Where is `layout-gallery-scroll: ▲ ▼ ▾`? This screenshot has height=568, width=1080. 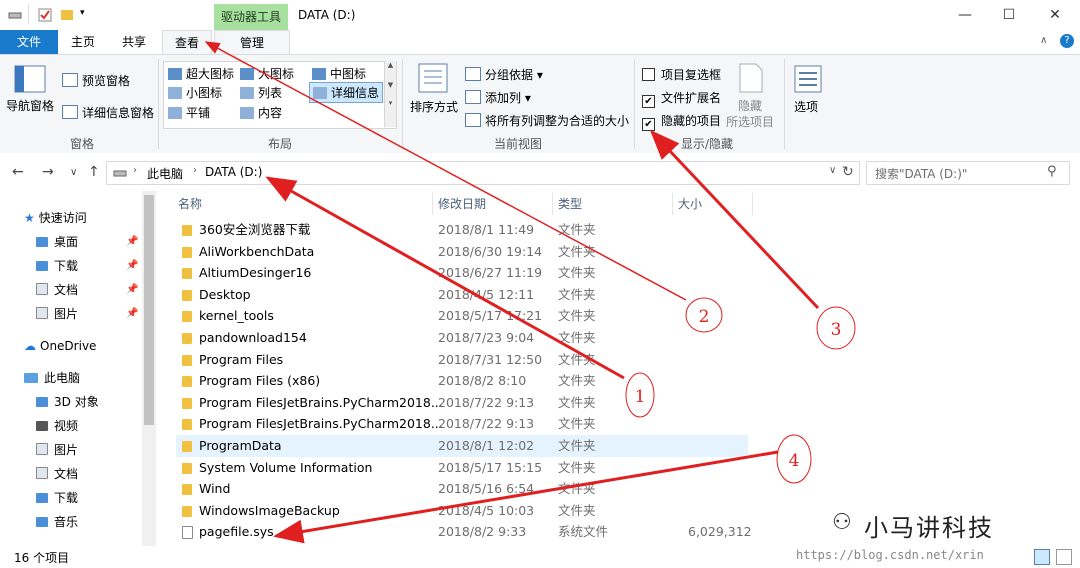 layout-gallery-scroll: ▲ ▼ ▾ is located at coordinates (390, 94).